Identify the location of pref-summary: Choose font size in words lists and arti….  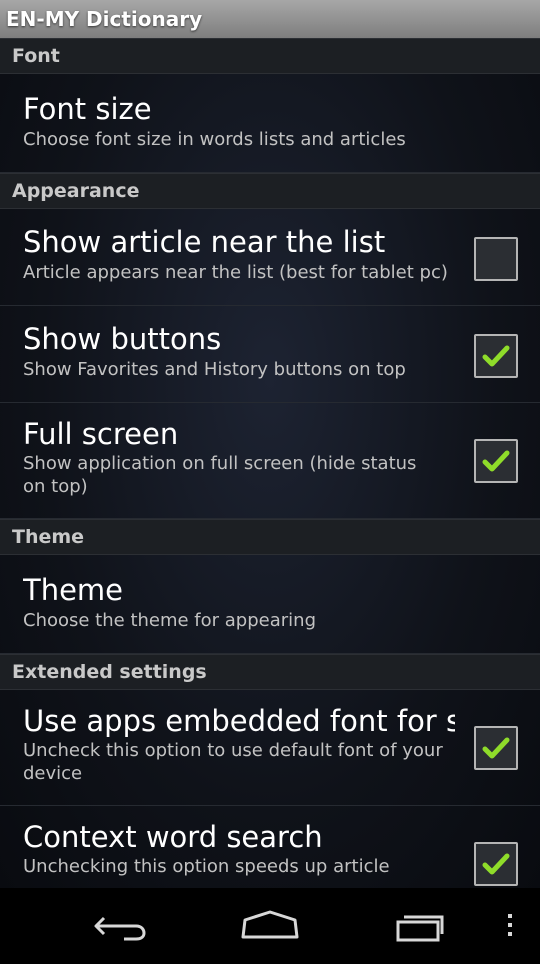
(214, 139).